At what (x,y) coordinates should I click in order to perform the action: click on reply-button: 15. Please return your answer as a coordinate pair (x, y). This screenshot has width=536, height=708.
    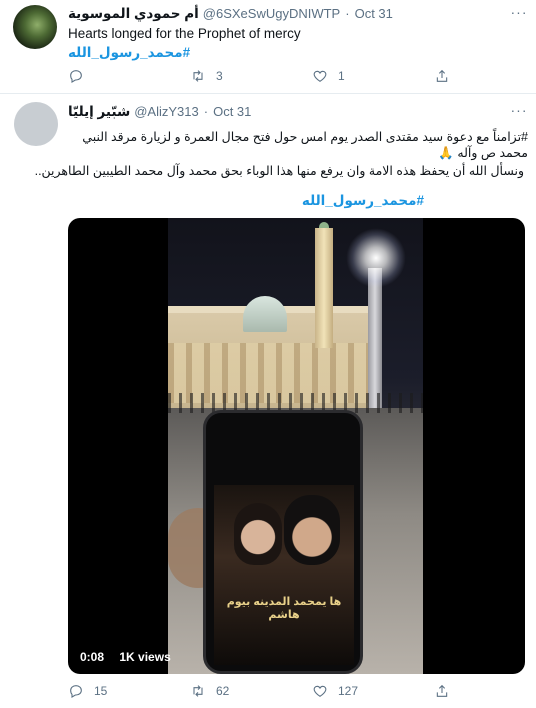
    Looking at the image, I should click on (129, 691).